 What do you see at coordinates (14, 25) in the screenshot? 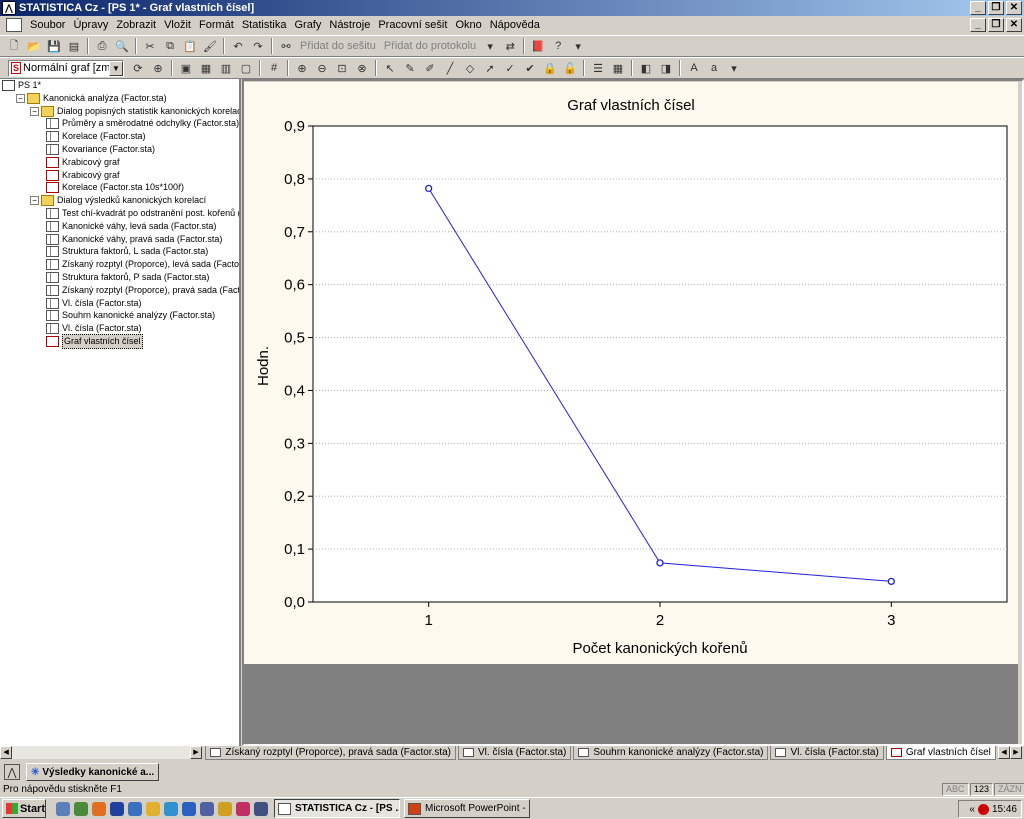
I see `document-icon` at bounding box center [14, 25].